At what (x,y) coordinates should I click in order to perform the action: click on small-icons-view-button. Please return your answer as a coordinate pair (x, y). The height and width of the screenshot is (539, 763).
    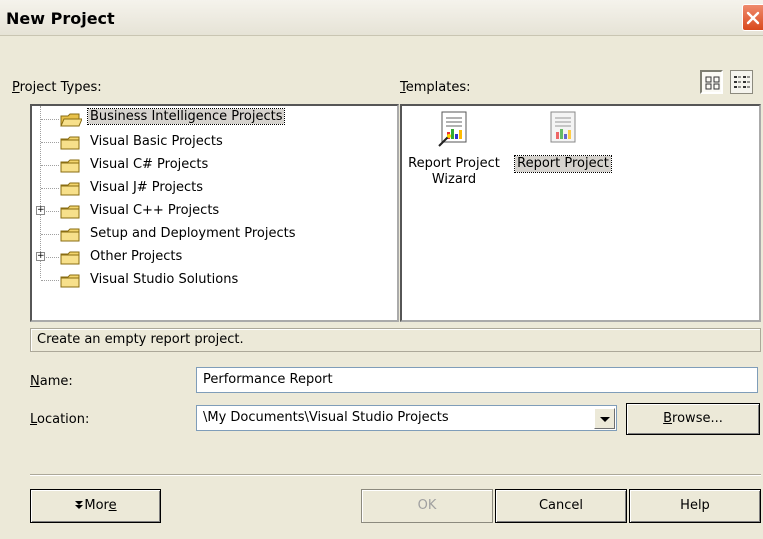
    Looking at the image, I should click on (741, 82).